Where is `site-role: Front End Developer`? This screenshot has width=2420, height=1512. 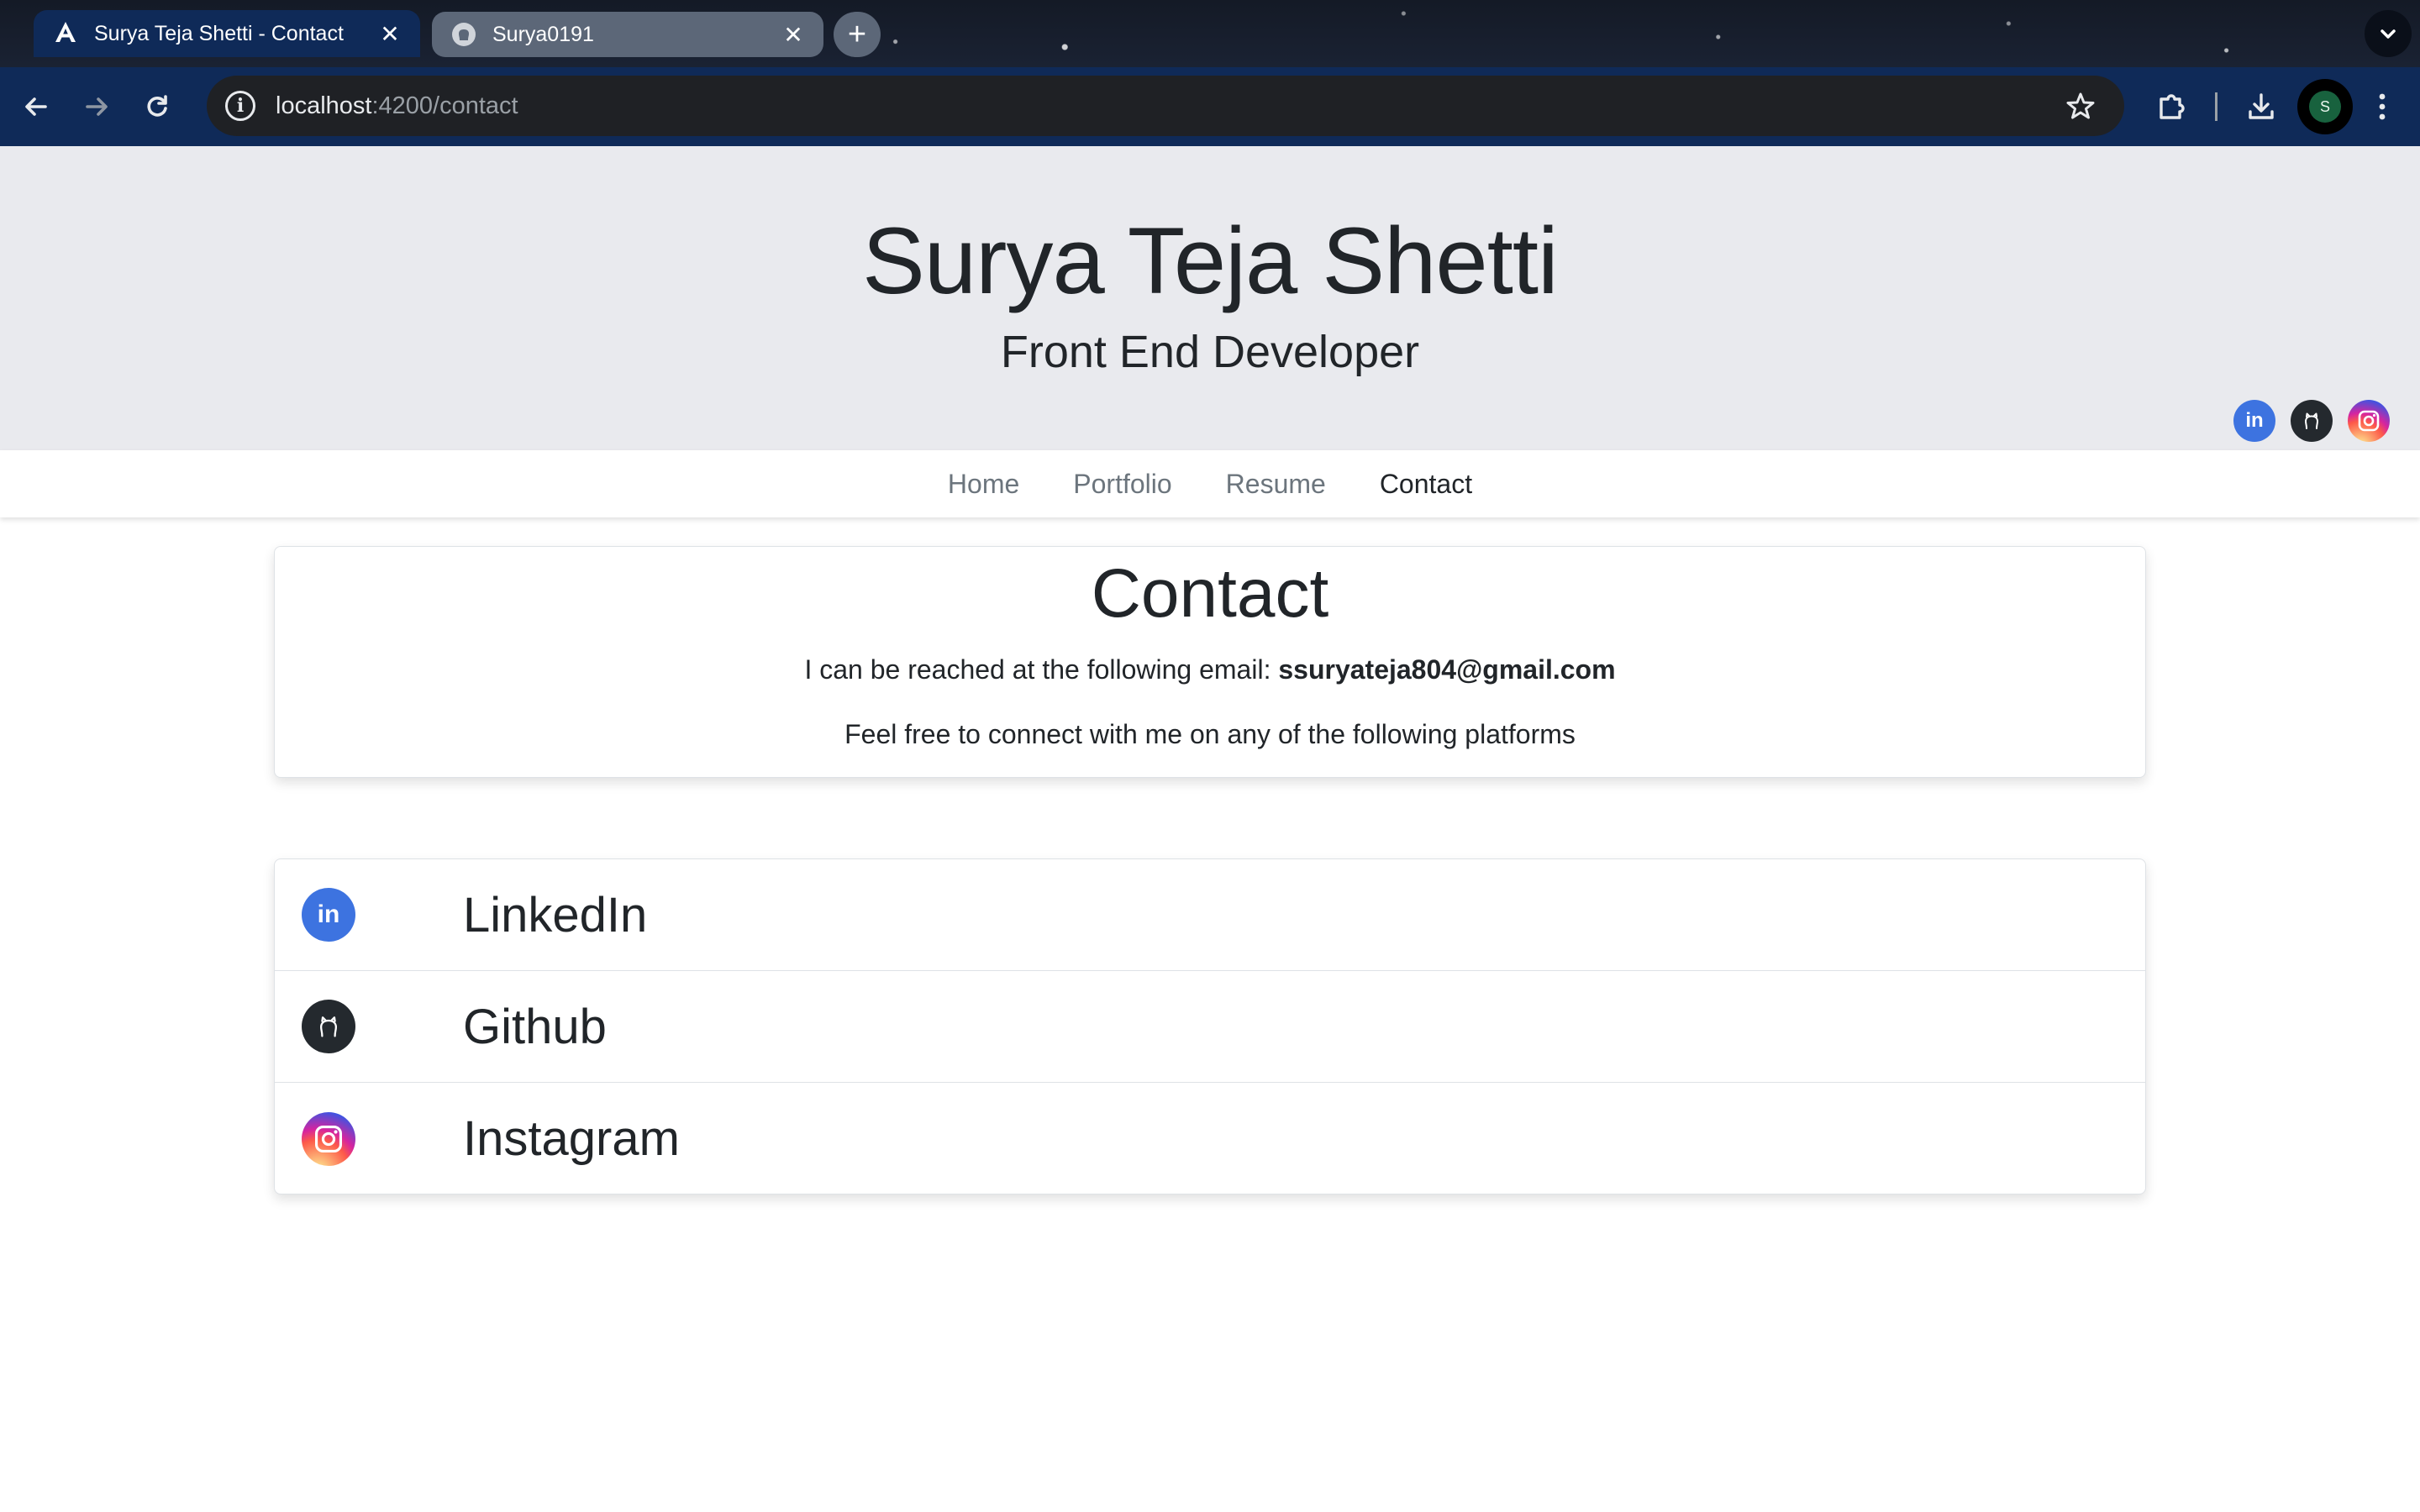
site-role: Front End Developer is located at coordinates (1210, 352).